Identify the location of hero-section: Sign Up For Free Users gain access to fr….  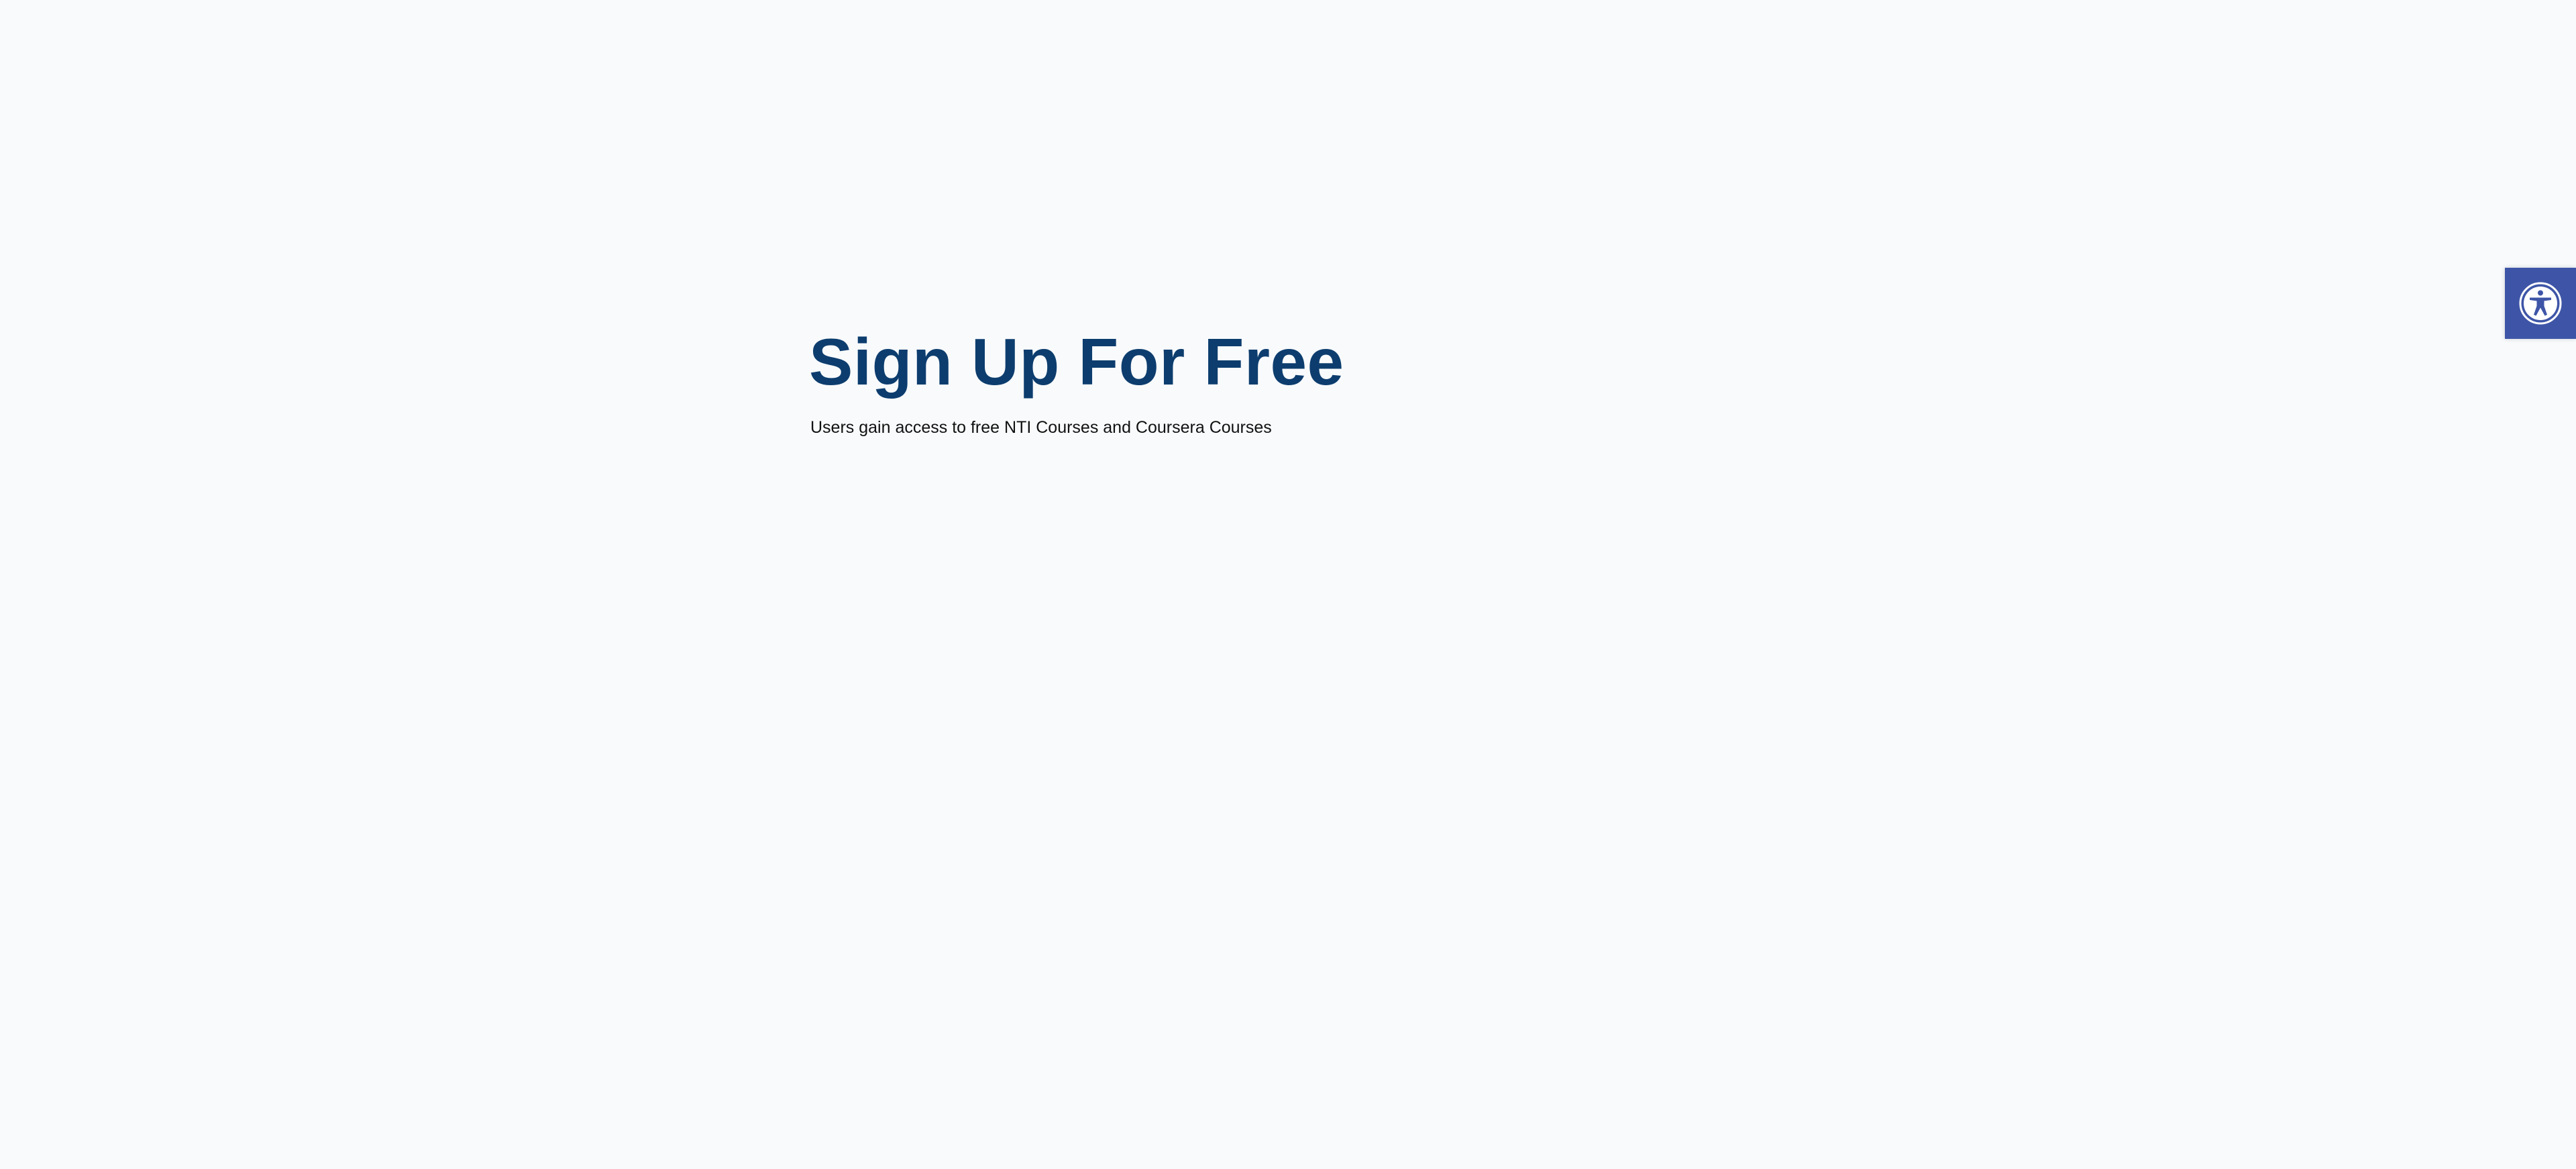
(1076, 380).